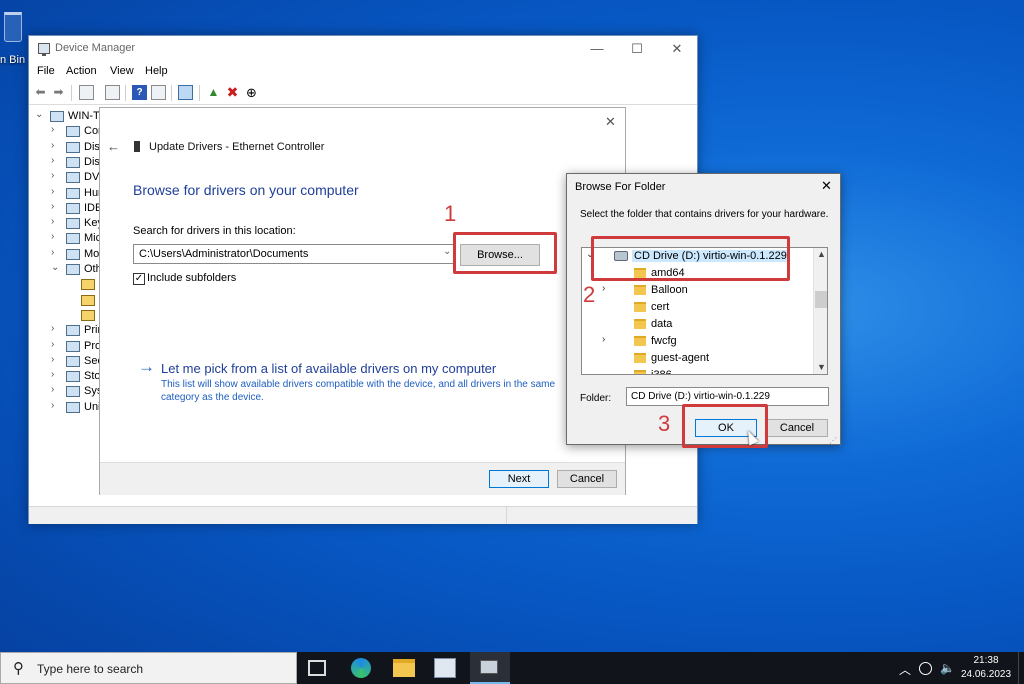 This screenshot has width=1024, height=684. I want to click on tree-item: › Mic, so click(65, 238).